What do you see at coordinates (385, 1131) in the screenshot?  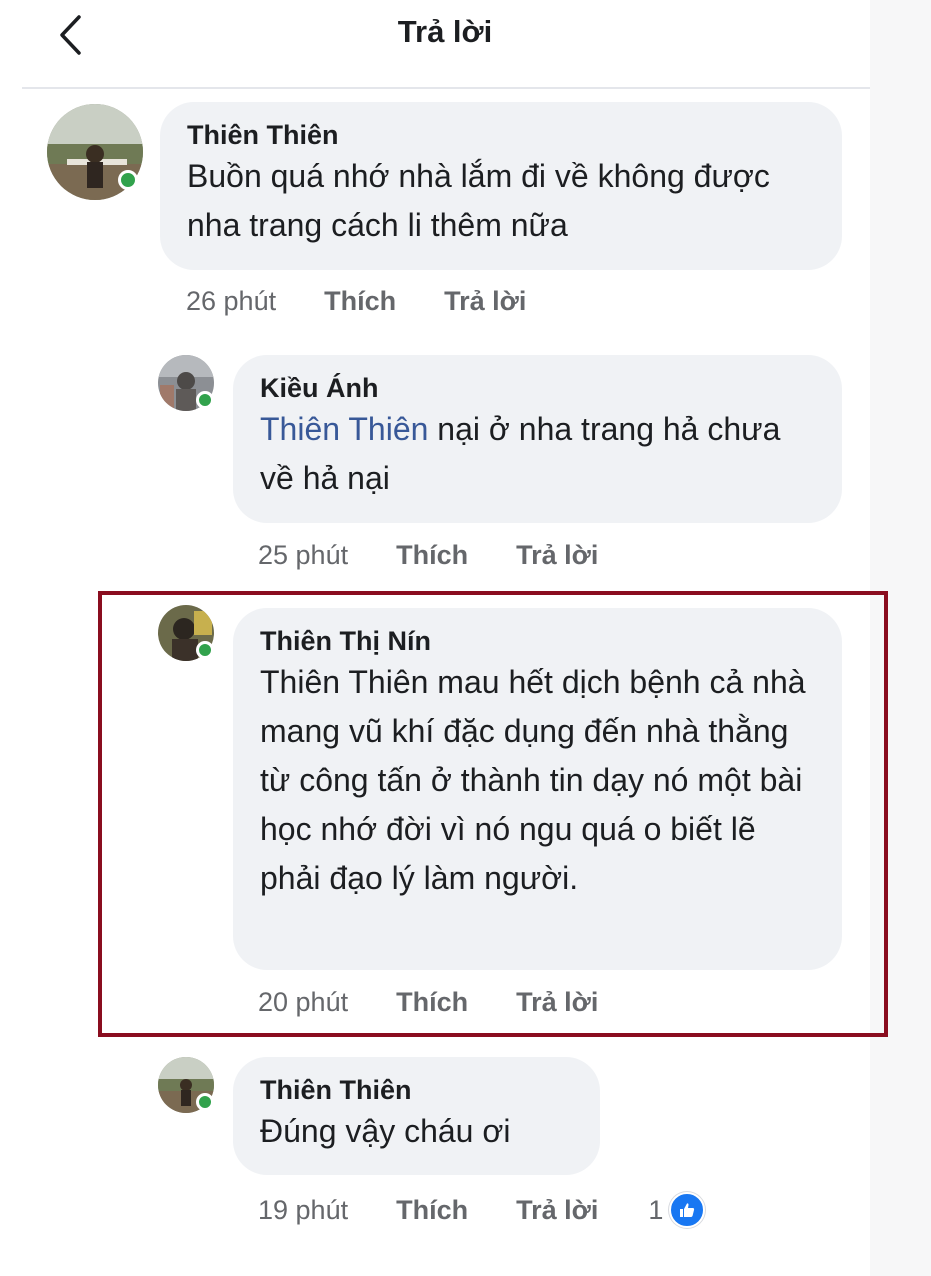 I see `comment-text: Đúng vậy cháu ơi` at bounding box center [385, 1131].